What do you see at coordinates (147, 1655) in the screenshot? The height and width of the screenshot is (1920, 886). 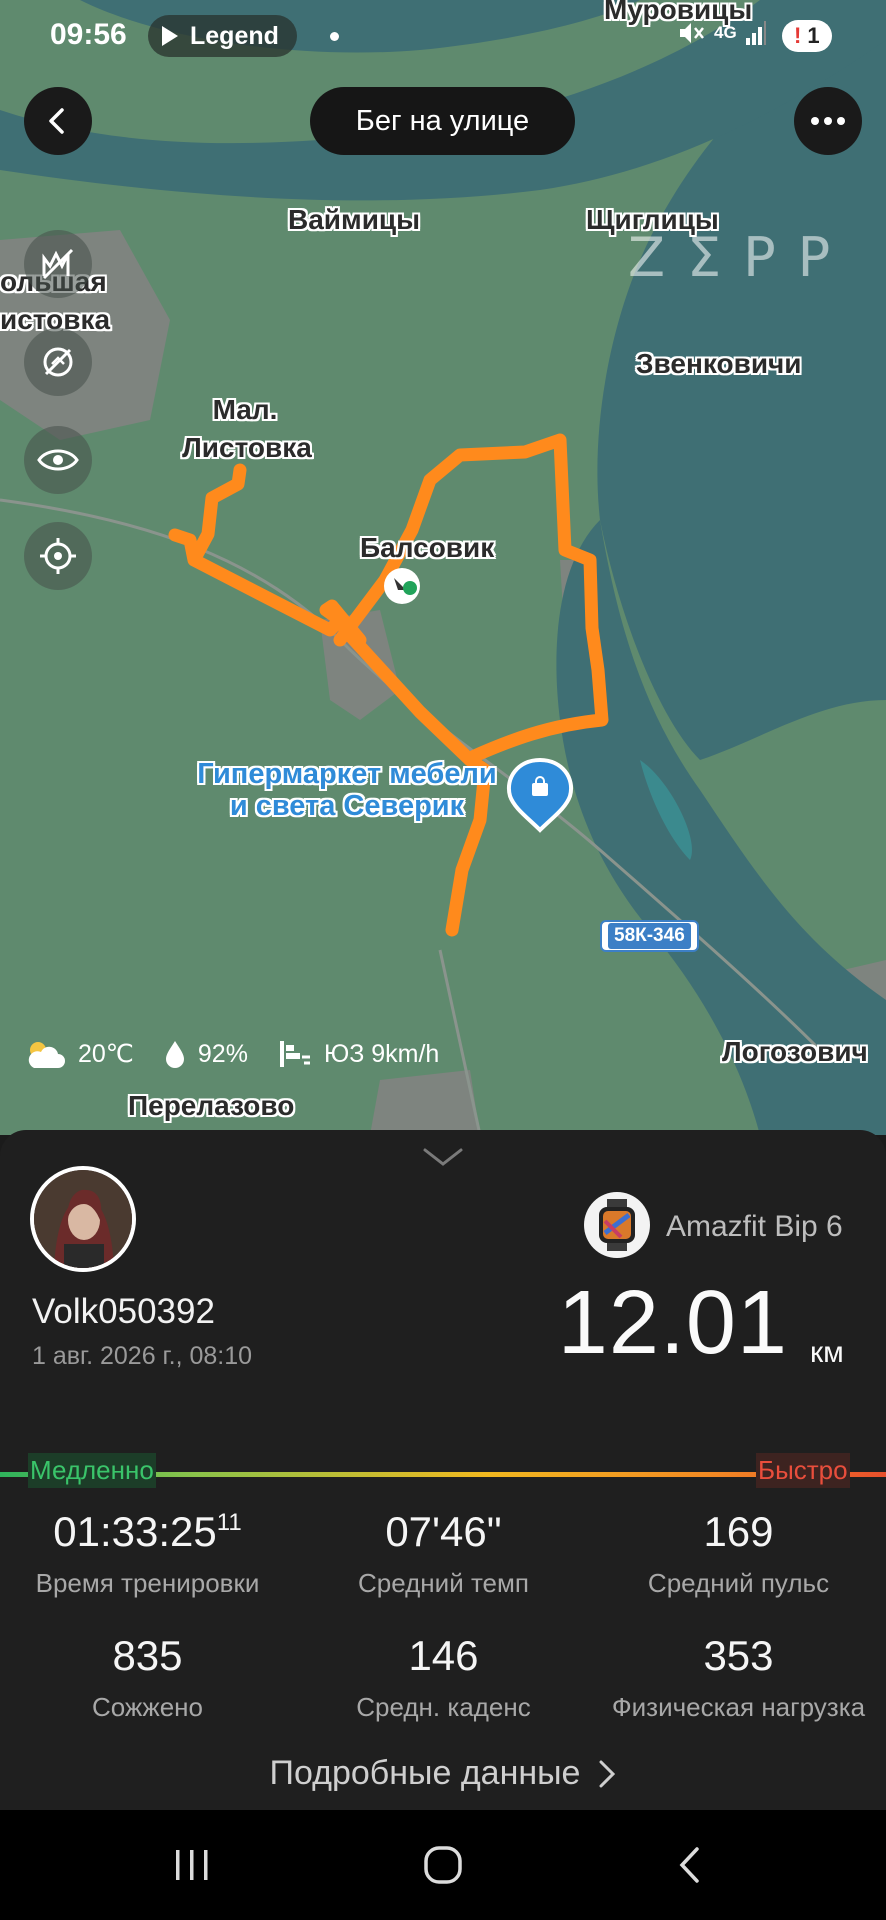 I see `stat-value: 835` at bounding box center [147, 1655].